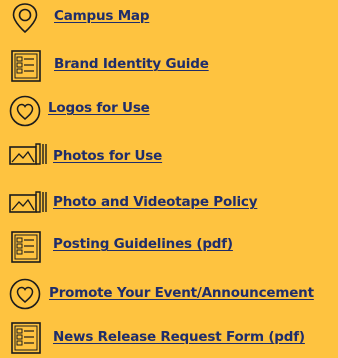  Describe the element at coordinates (155, 202) in the screenshot. I see `photo-videotape-policy-link: Photo and Videotape Policy` at that location.